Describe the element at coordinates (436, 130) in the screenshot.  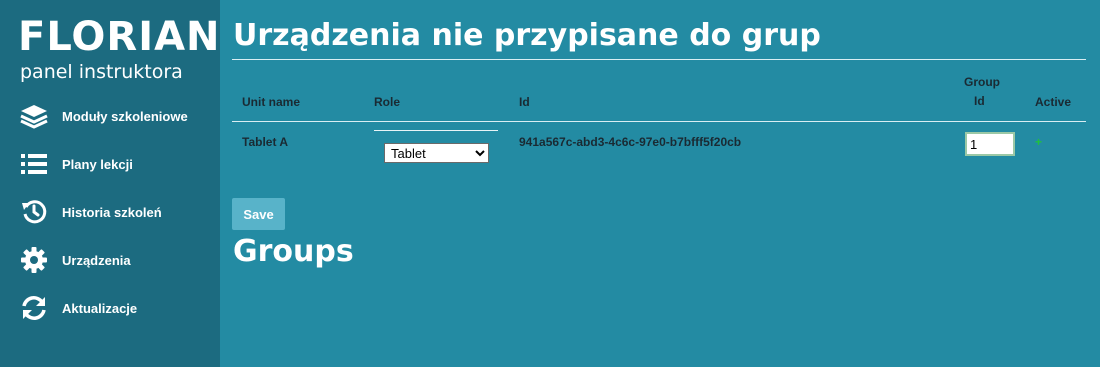
I see `role-divider` at that location.